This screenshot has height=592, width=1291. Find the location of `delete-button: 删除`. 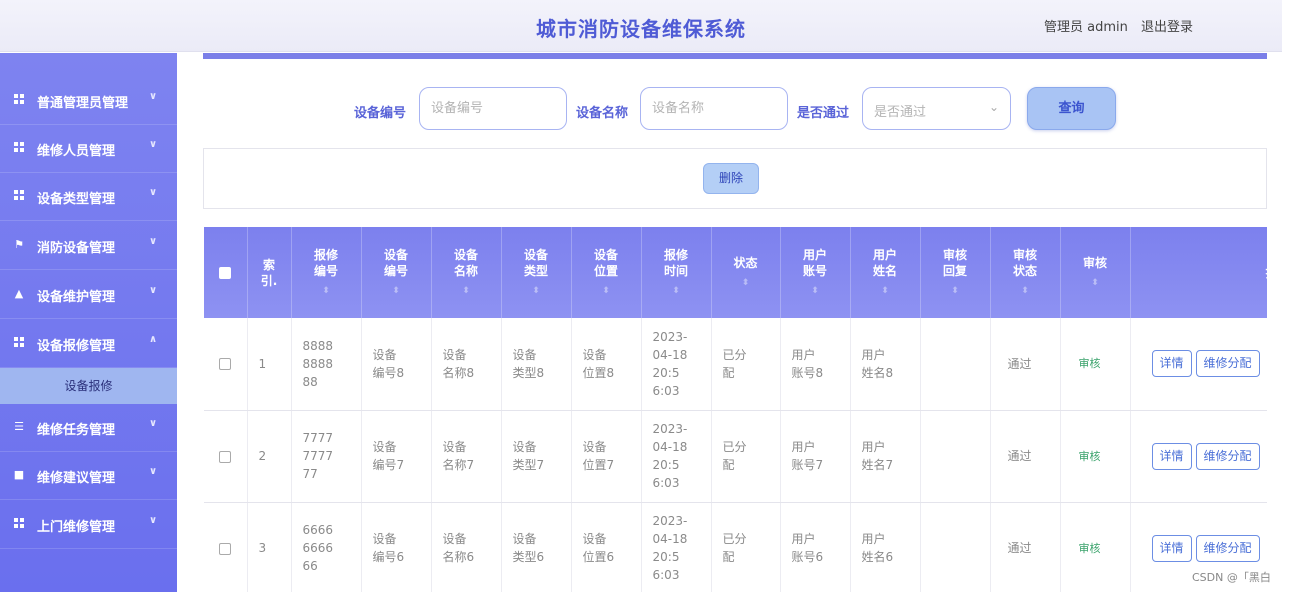

delete-button: 删除 is located at coordinates (731, 178).